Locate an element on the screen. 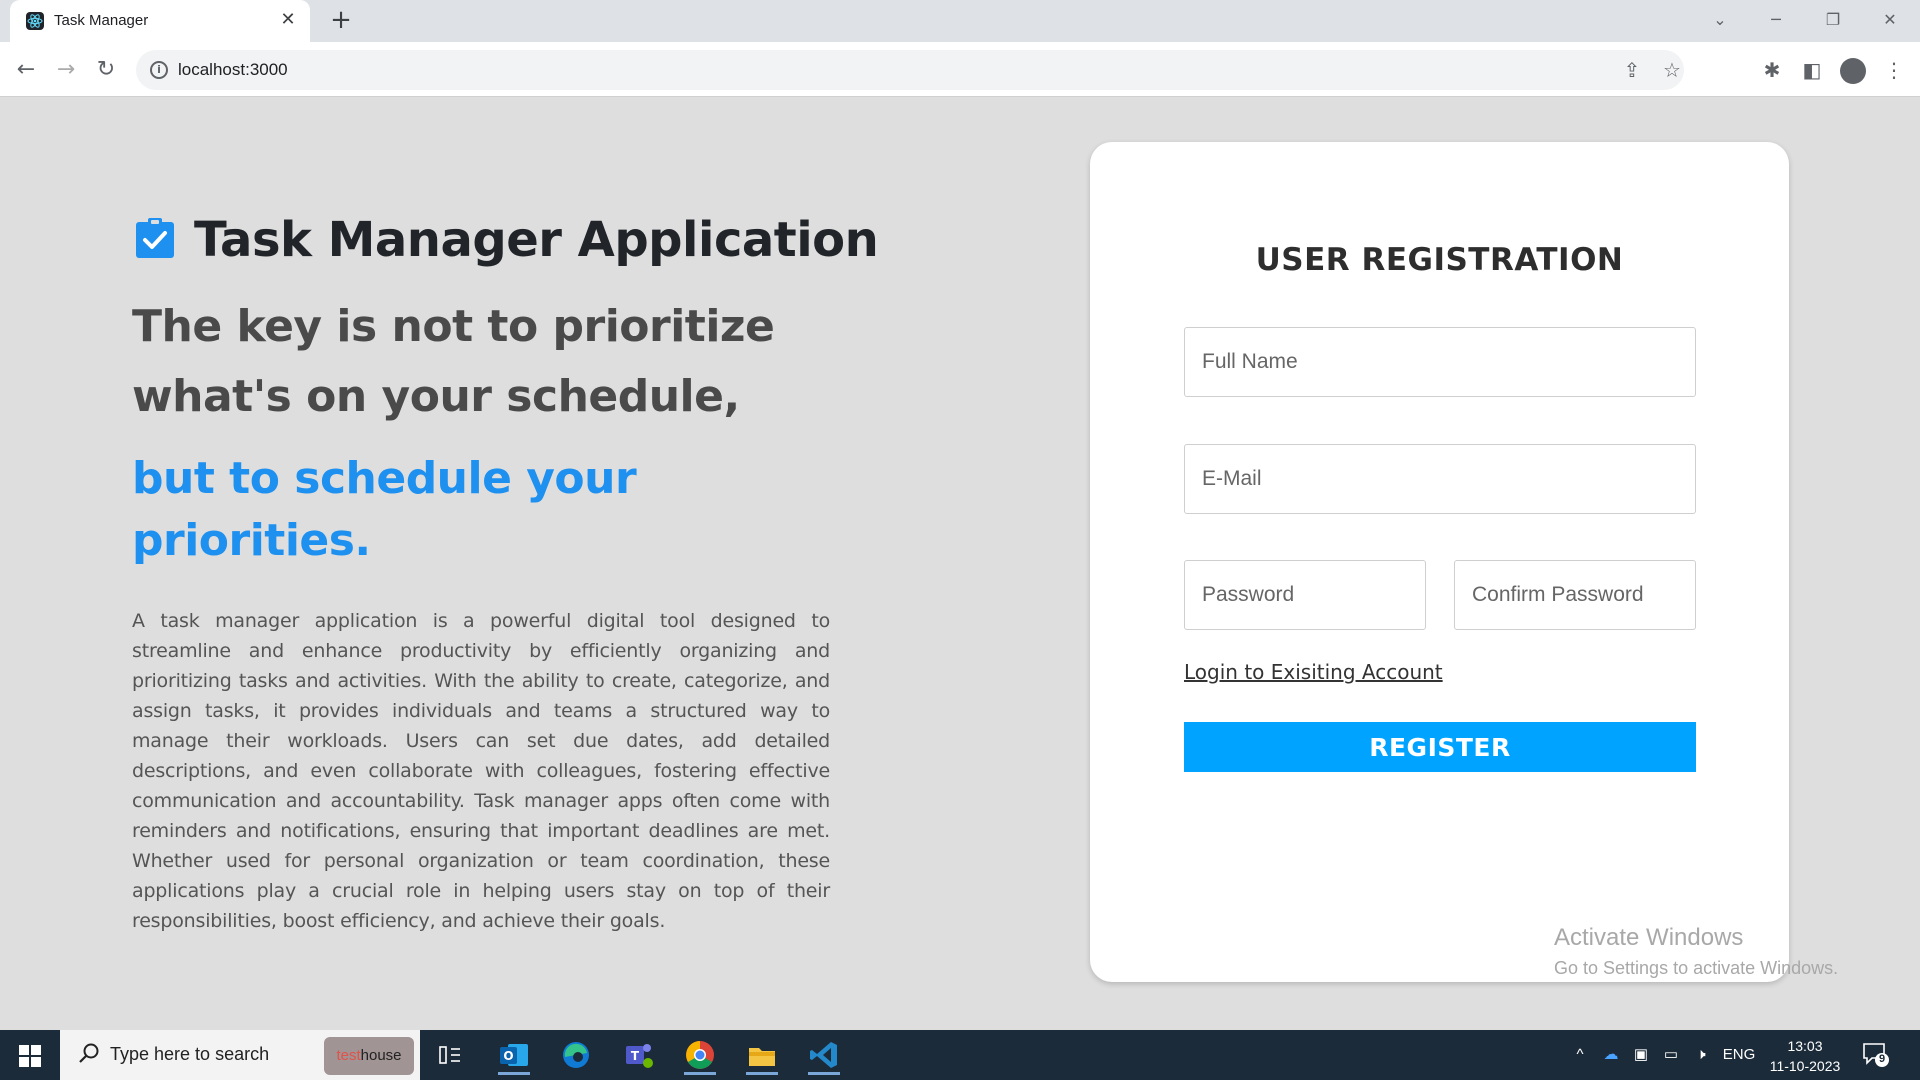 The image size is (1920, 1080). outlook-icon: O is located at coordinates (514, 1055).